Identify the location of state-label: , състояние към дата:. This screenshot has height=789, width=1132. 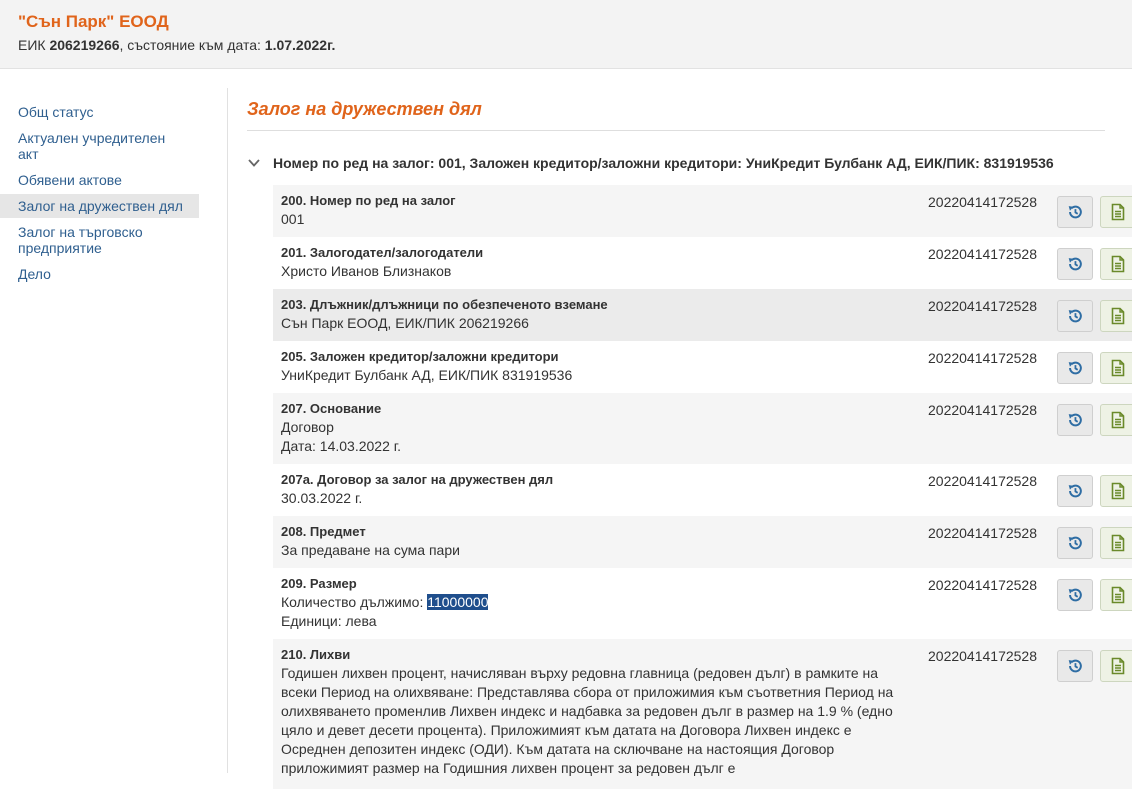
(192, 45).